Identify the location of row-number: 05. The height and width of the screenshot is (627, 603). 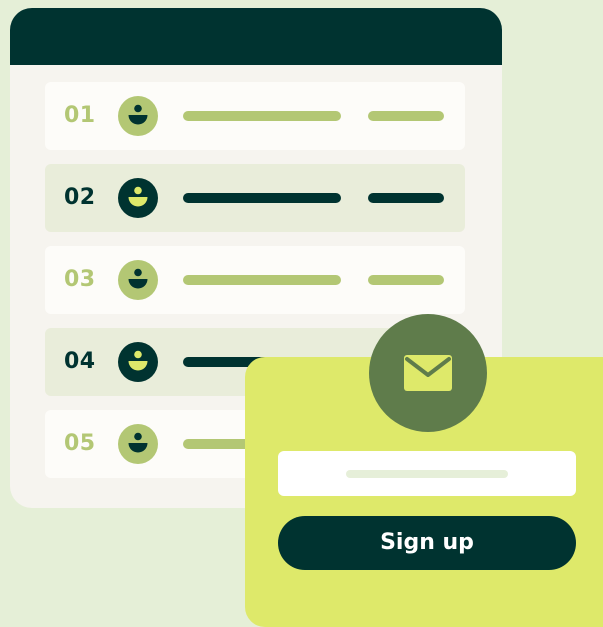
(80, 443).